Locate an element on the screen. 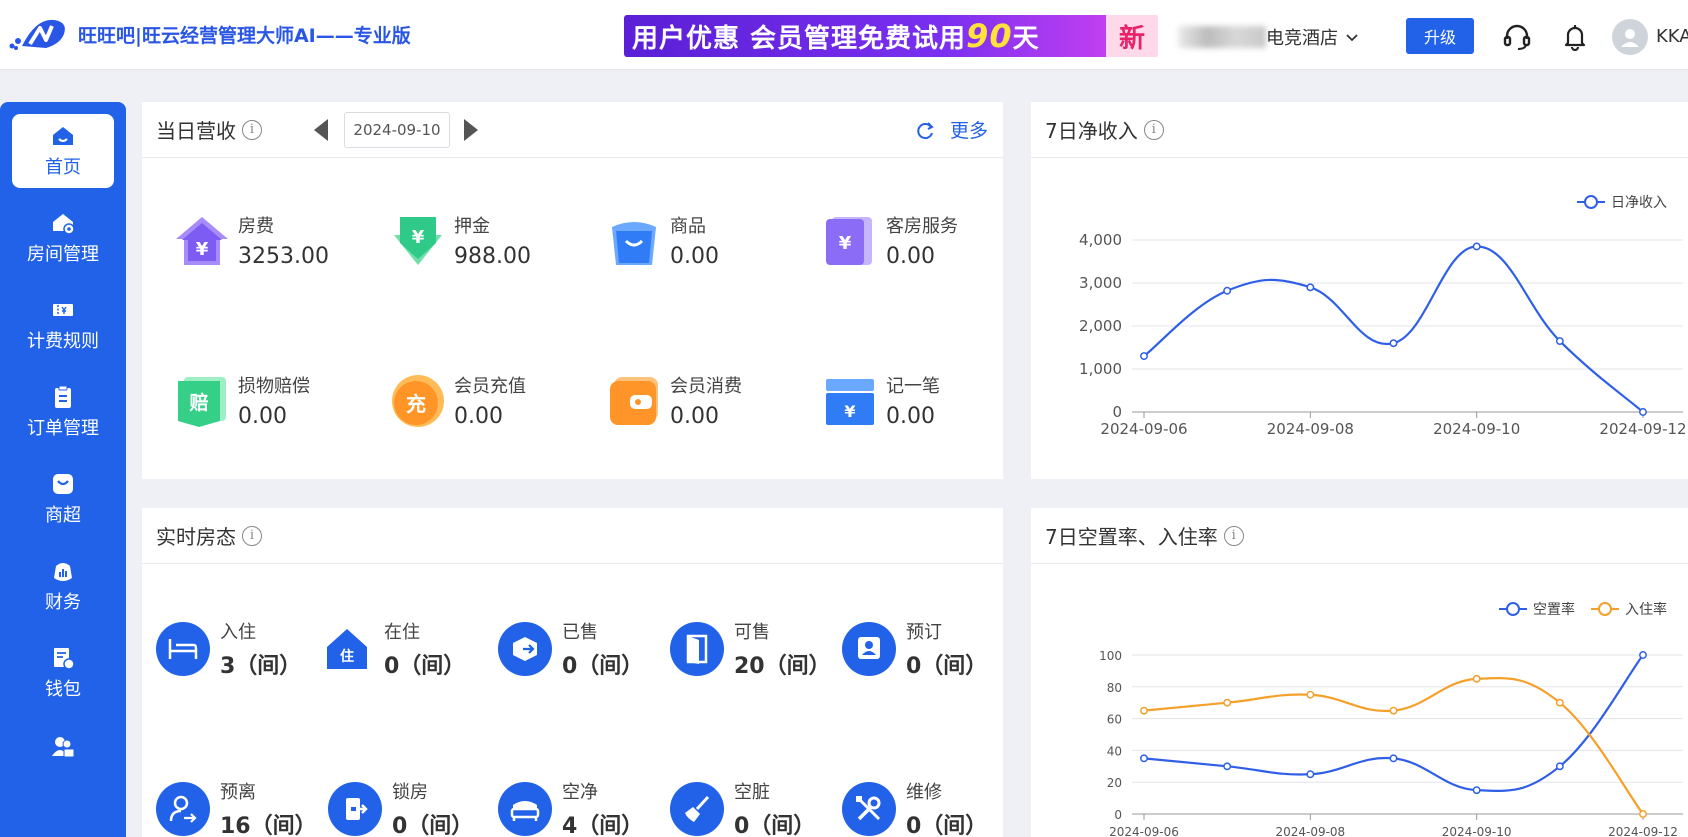  x-tick-label: 2024-09-10 is located at coordinates (1476, 429).